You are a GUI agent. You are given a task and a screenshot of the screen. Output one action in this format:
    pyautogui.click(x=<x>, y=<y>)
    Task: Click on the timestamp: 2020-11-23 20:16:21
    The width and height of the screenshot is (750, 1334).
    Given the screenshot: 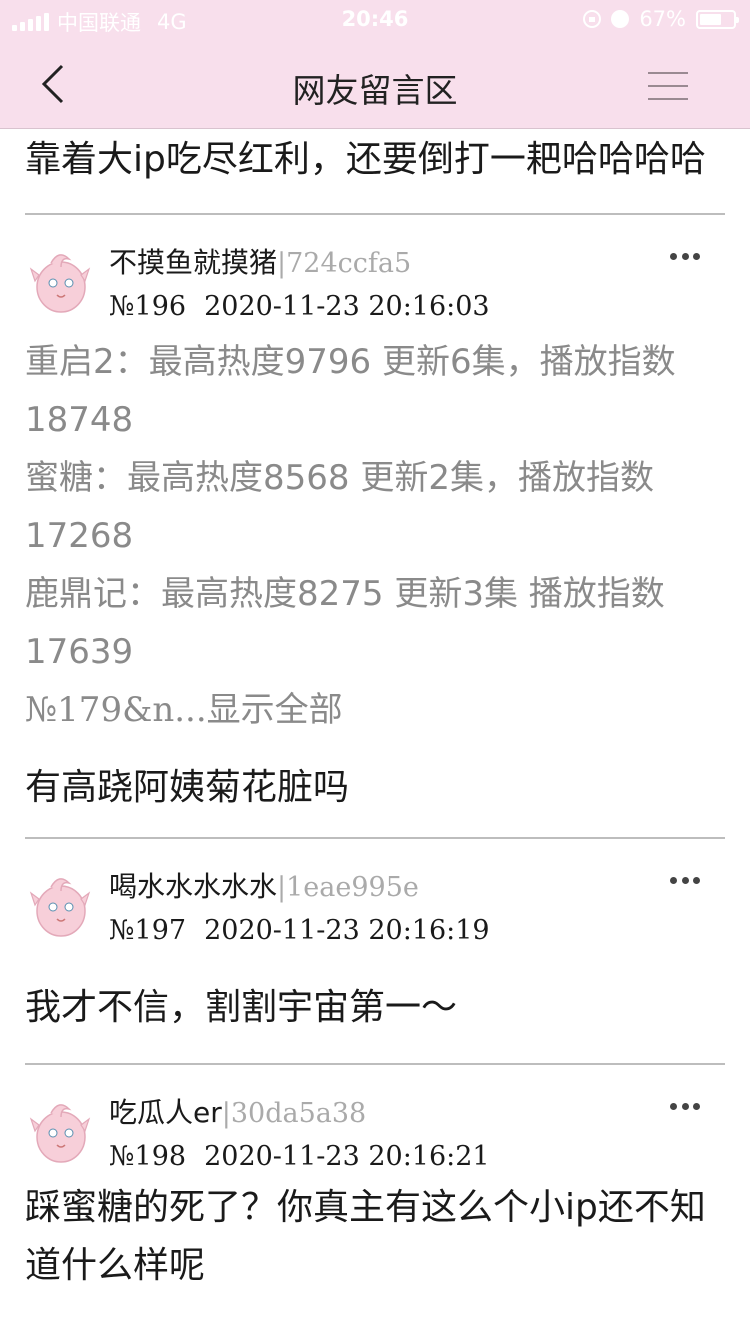 What is the action you would take?
    pyautogui.click(x=347, y=1156)
    